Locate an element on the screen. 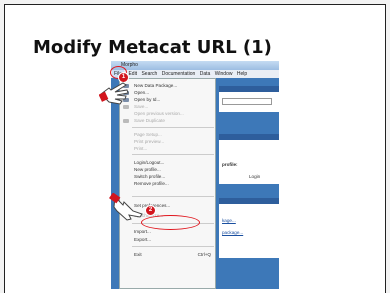  menu-edit: Edit is located at coordinates (132, 74).